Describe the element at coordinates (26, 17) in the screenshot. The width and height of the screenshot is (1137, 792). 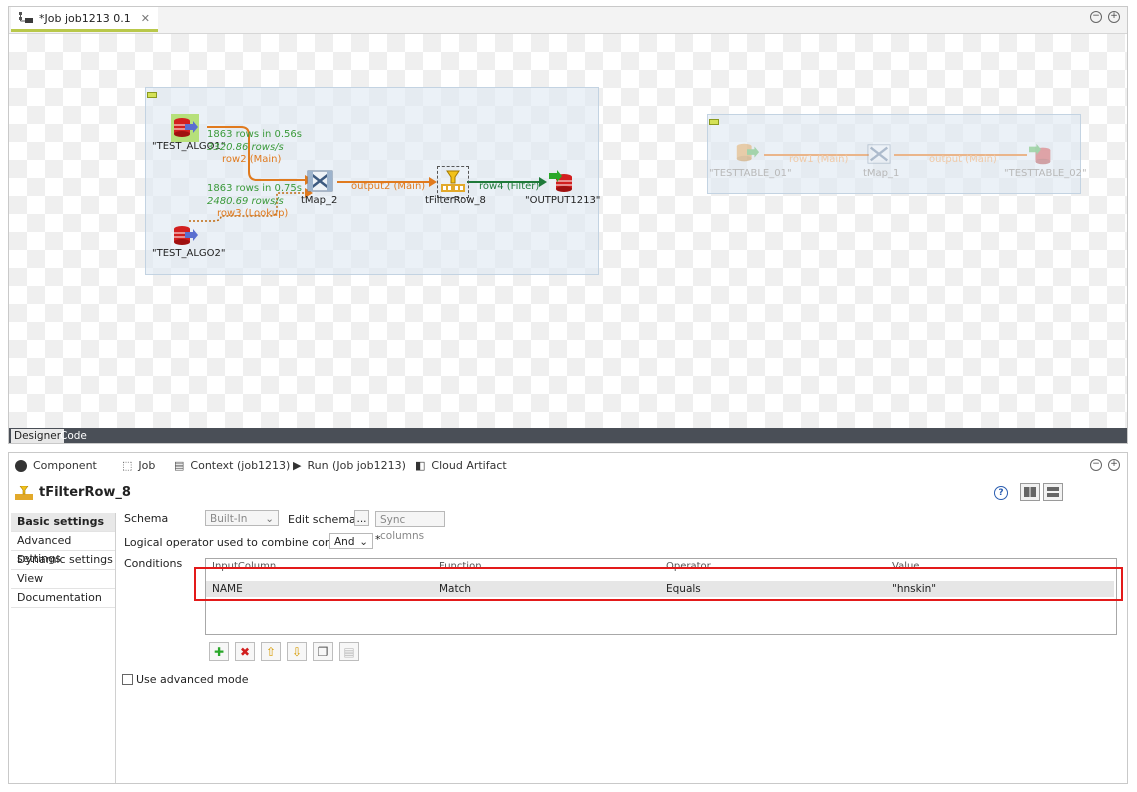
I see `job-icon` at that location.